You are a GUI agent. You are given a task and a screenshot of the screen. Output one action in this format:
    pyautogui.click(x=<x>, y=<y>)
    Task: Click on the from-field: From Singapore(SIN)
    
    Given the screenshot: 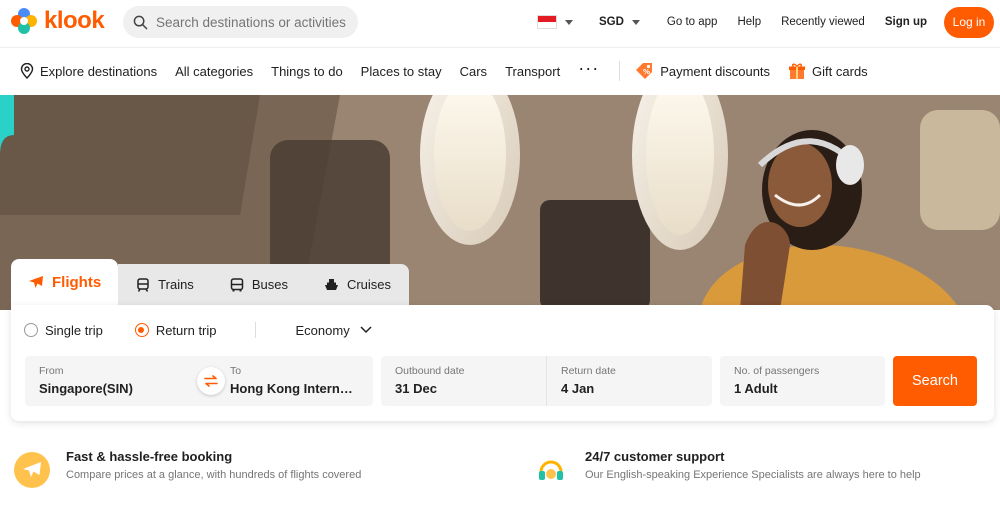 What is the action you would take?
    pyautogui.click(x=115, y=381)
    